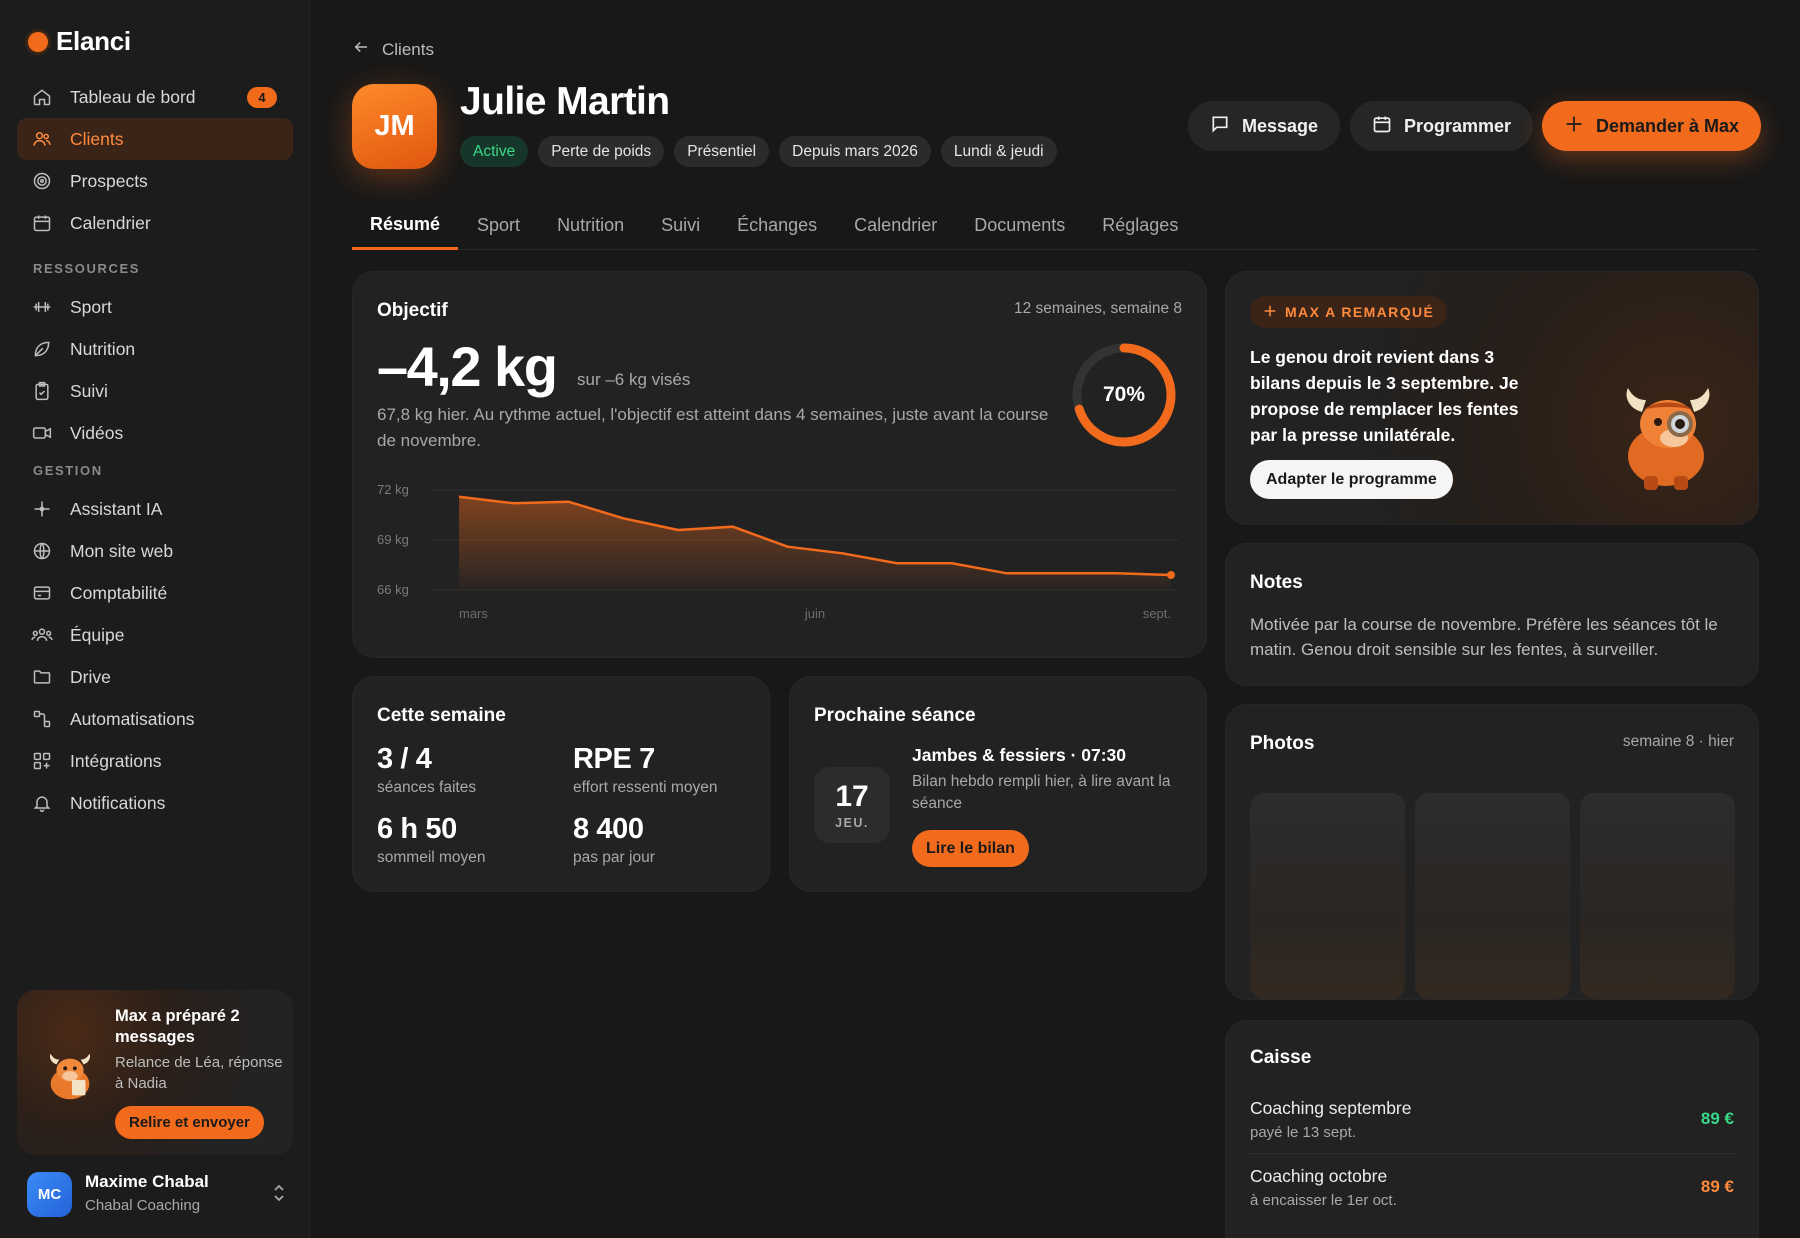  Describe the element at coordinates (614, 857) in the screenshot. I see `stat-label: pas par jour` at that location.